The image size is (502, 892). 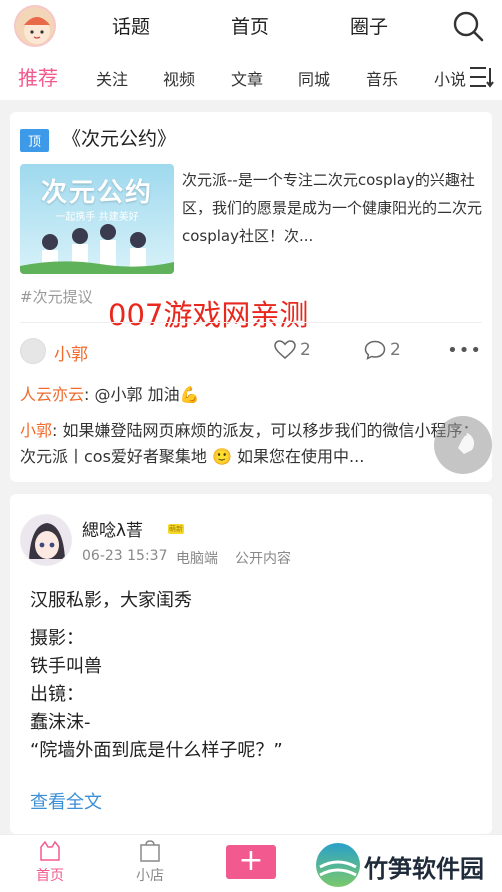 What do you see at coordinates (112, 78) in the screenshot?
I see `subnav-item-follow: 关注` at bounding box center [112, 78].